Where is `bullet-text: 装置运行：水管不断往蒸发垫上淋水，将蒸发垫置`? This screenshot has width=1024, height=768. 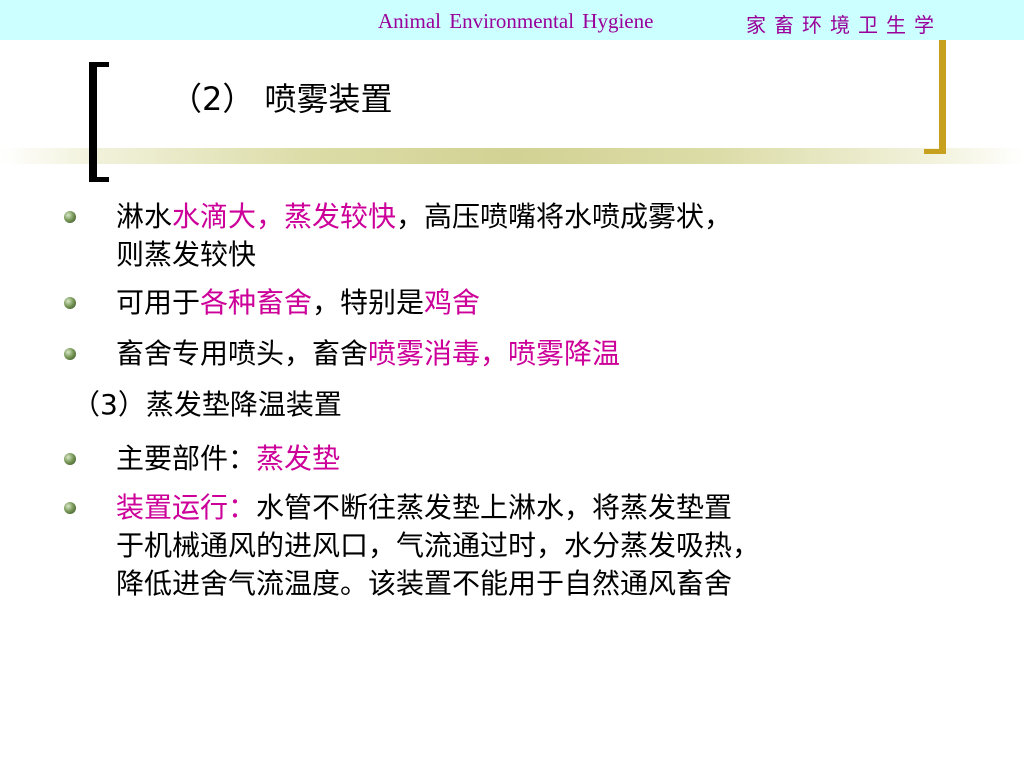
bullet-text: 装置运行：水管不断往蒸发垫上淋水，将蒸发垫置 is located at coordinates (424, 507).